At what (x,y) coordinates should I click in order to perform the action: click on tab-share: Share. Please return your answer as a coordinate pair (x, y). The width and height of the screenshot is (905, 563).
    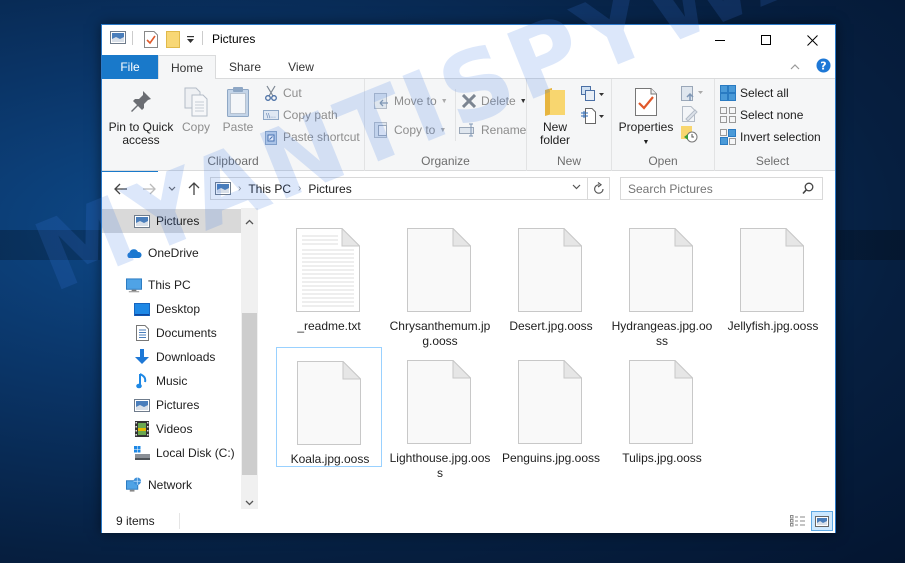
    Looking at the image, I should click on (245, 67).